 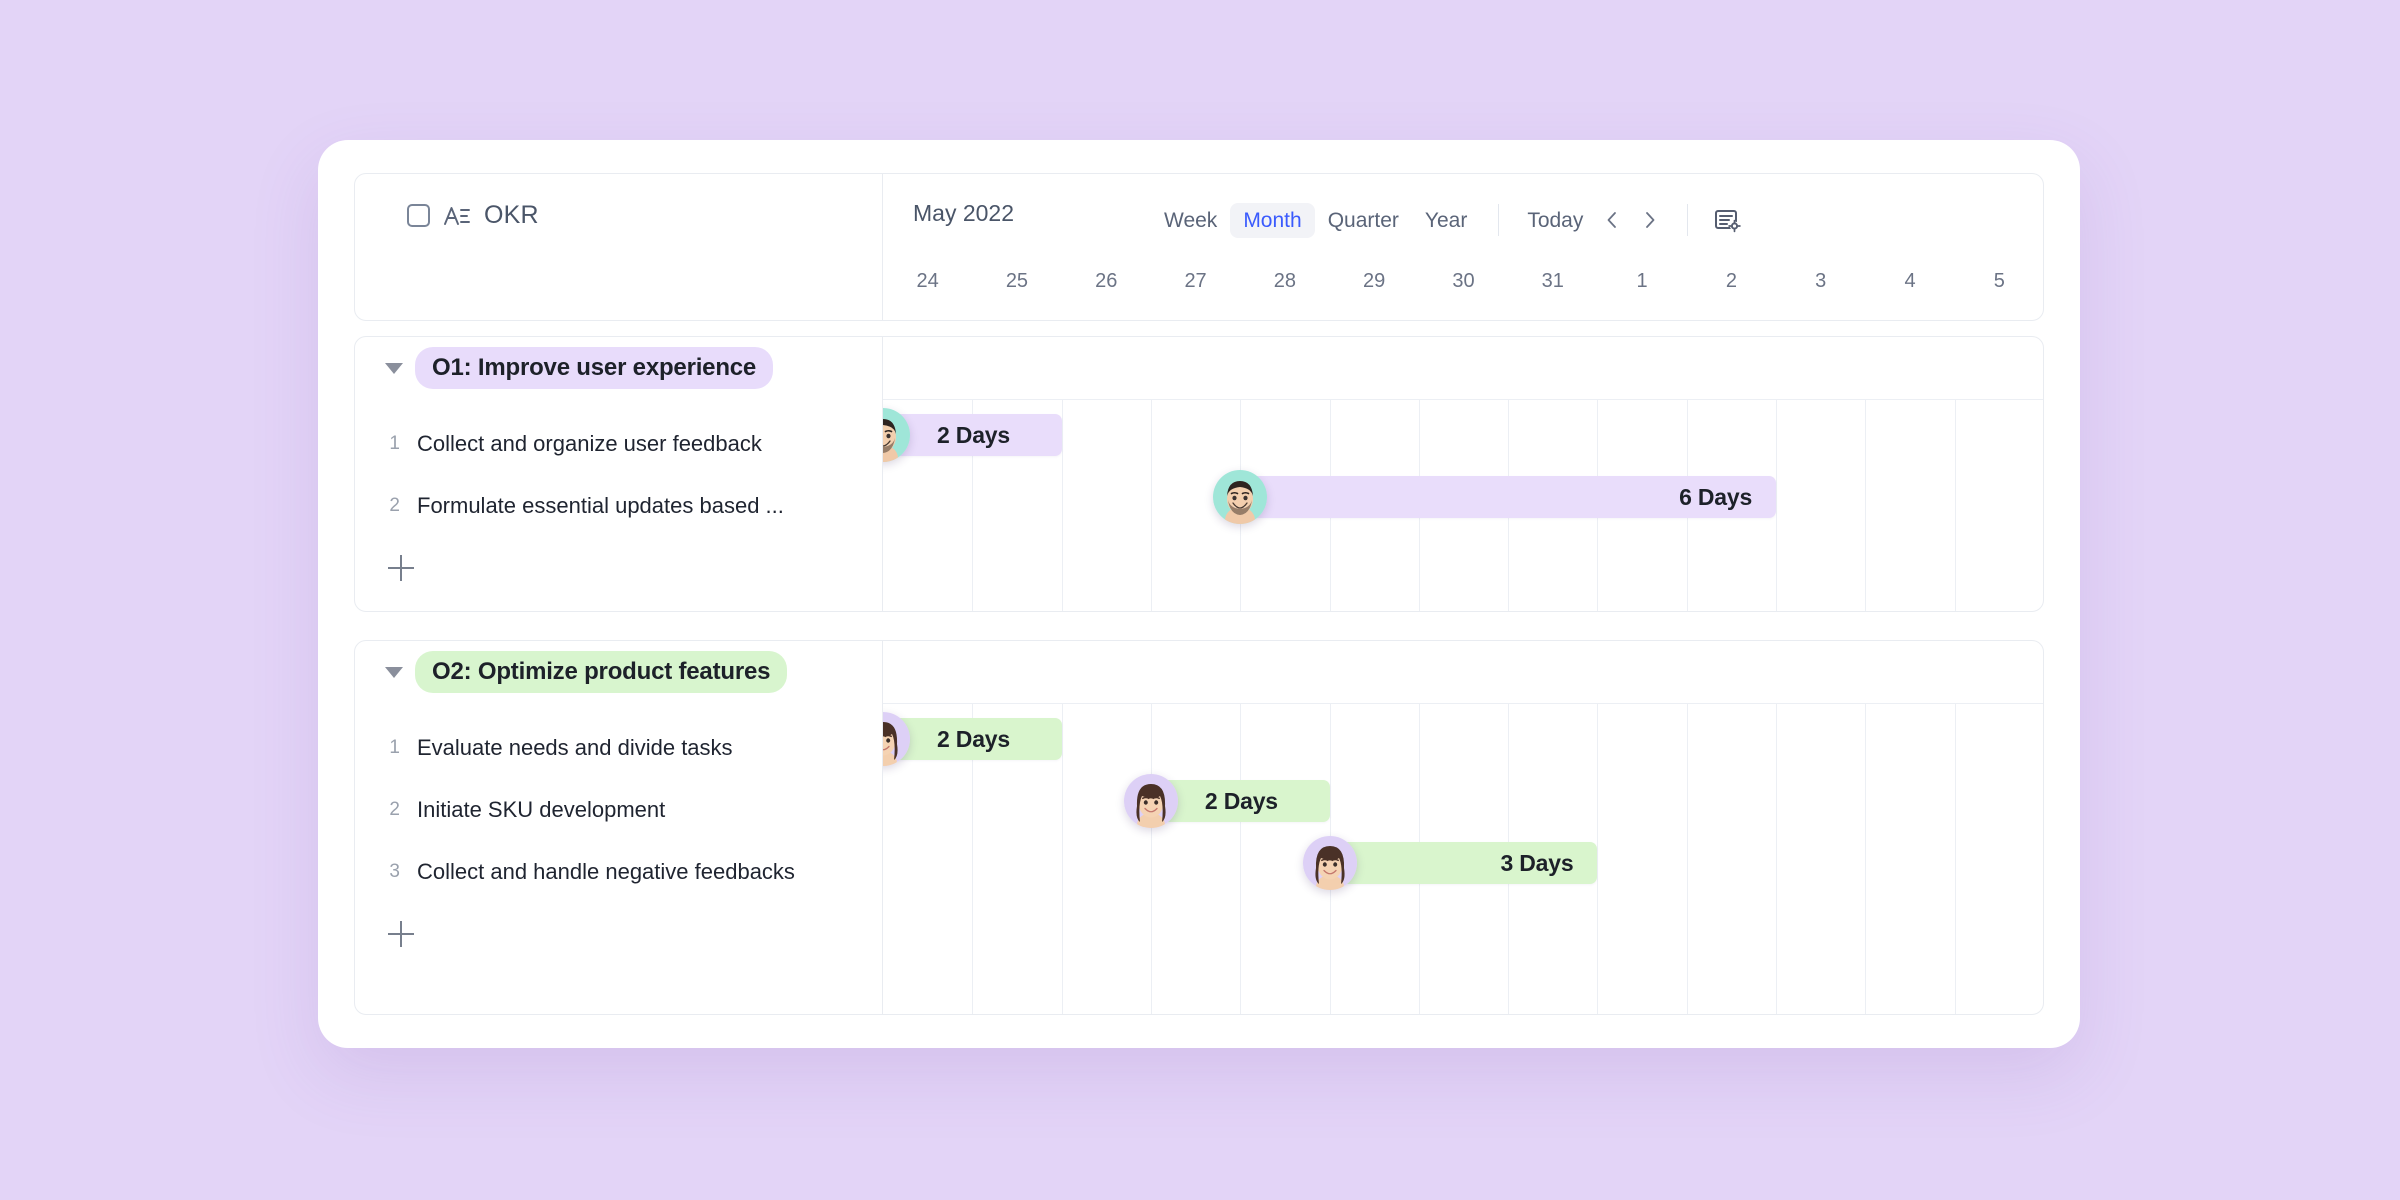 I want to click on gantt-bar: 6 Days, so click(x=1508, y=497).